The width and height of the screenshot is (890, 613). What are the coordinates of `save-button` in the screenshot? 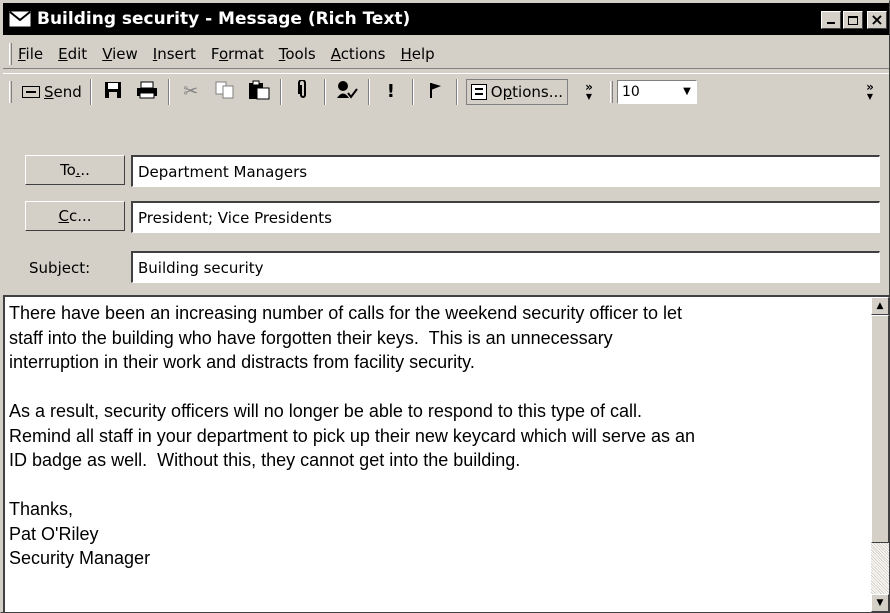 It's located at (113, 92).